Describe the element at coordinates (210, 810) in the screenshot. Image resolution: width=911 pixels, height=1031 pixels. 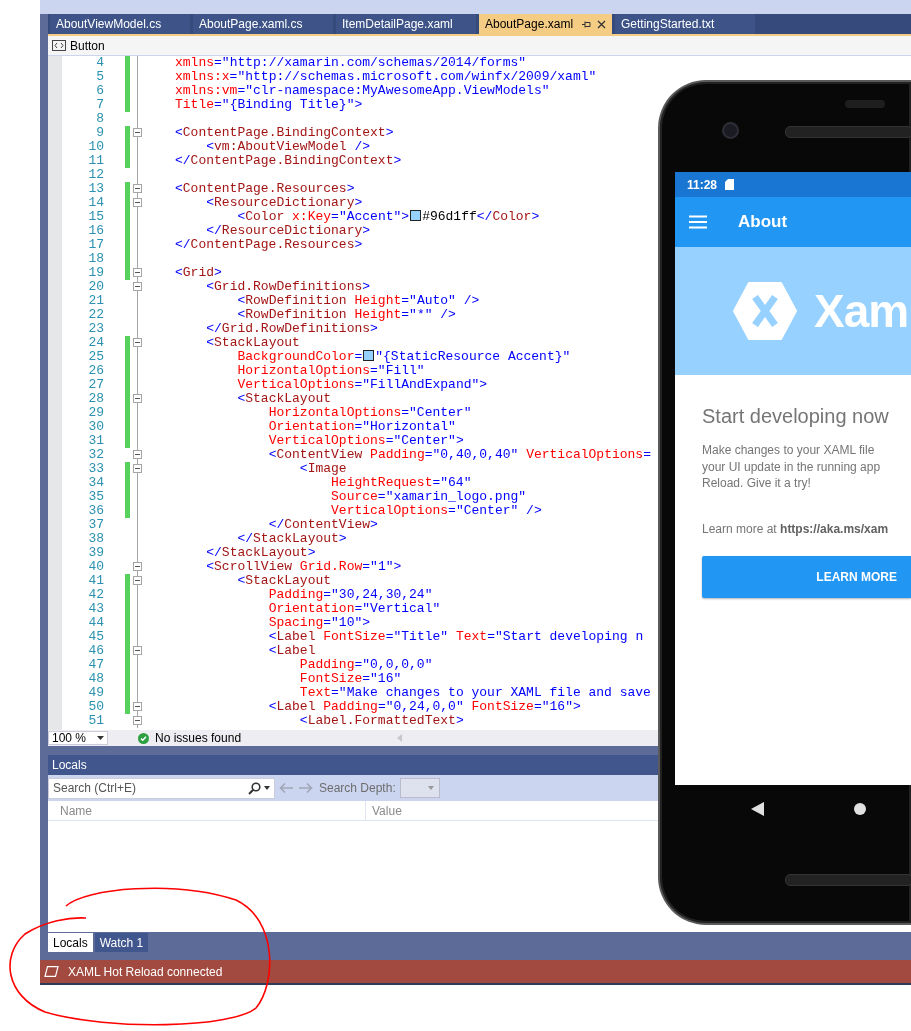
I see `column-header: Name` at that location.